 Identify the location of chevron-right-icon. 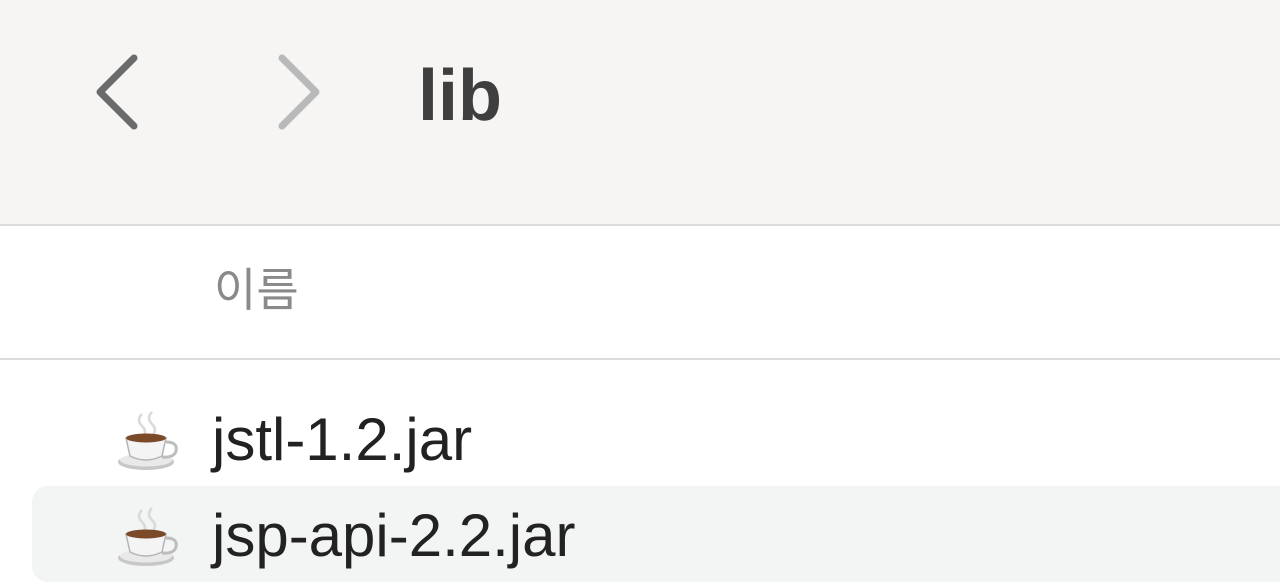
(299, 92).